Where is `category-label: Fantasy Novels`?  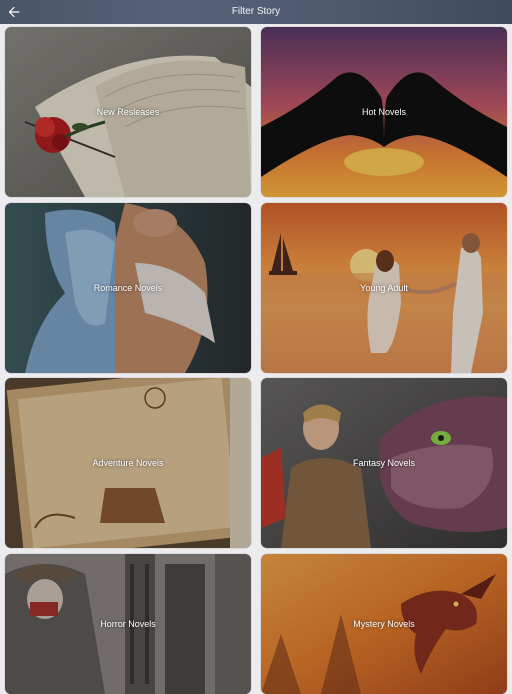 category-label: Fantasy Novels is located at coordinates (384, 463).